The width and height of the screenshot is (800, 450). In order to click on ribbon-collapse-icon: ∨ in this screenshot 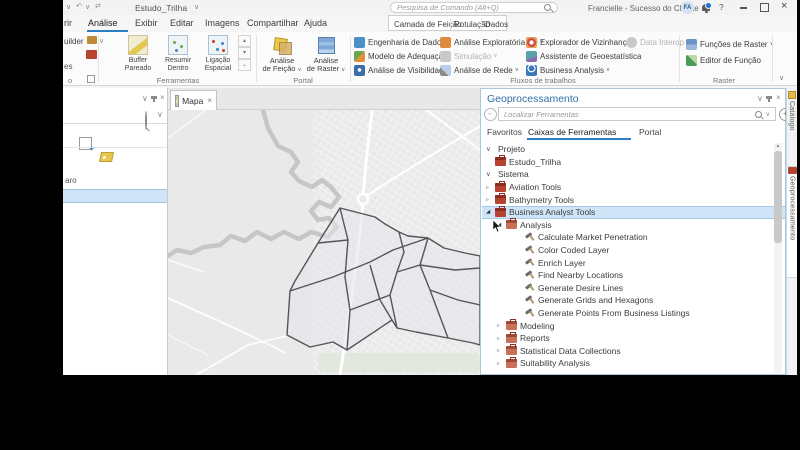, I will do `click(781, 78)`.